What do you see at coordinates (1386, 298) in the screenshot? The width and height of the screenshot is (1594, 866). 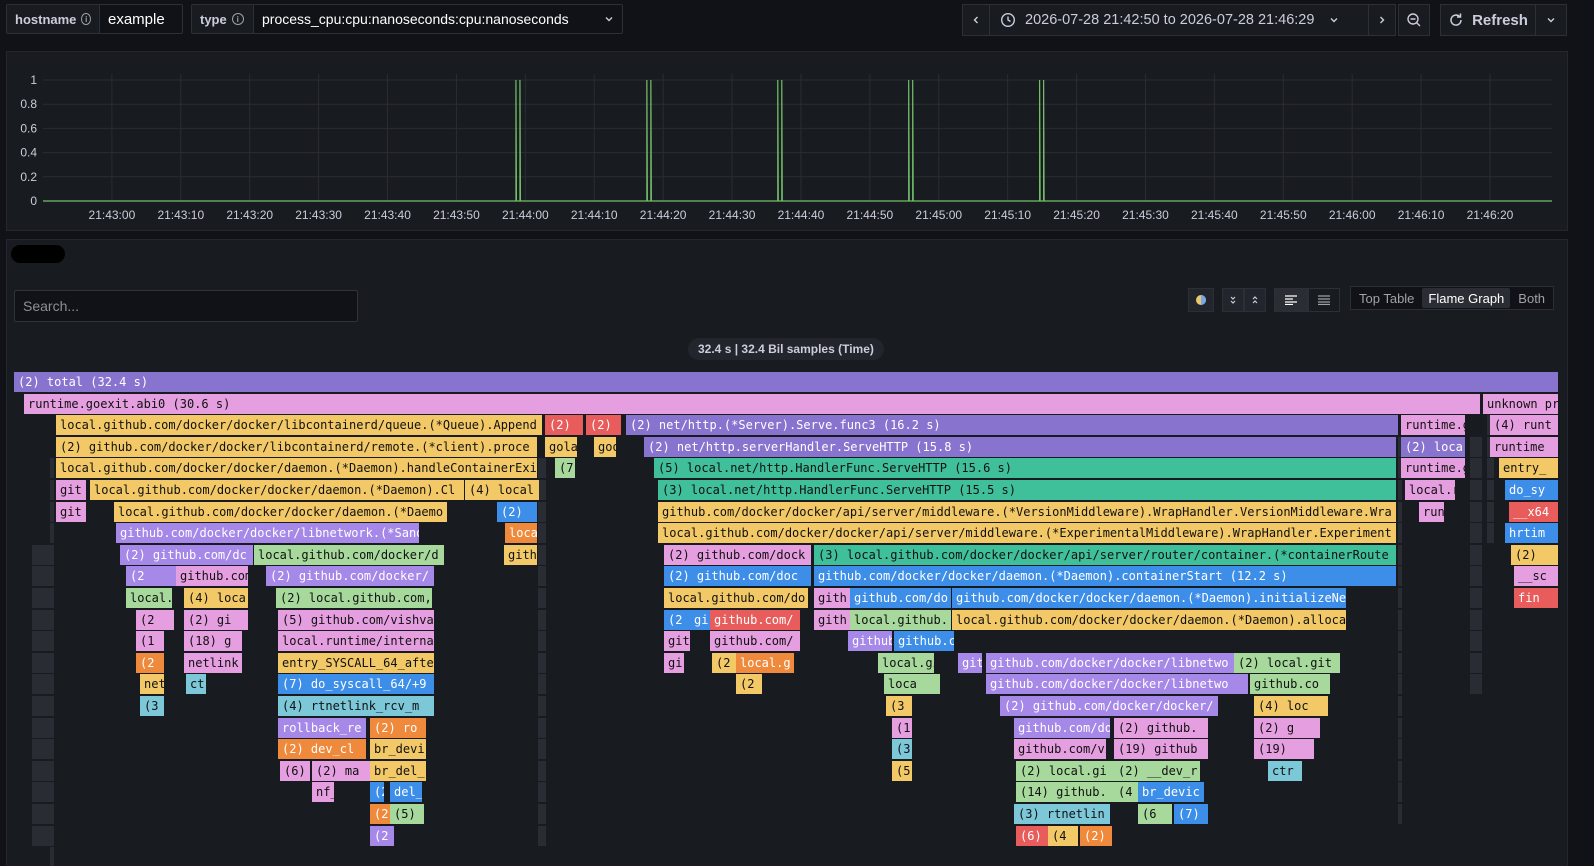 I see `view-top-table: Top Table` at bounding box center [1386, 298].